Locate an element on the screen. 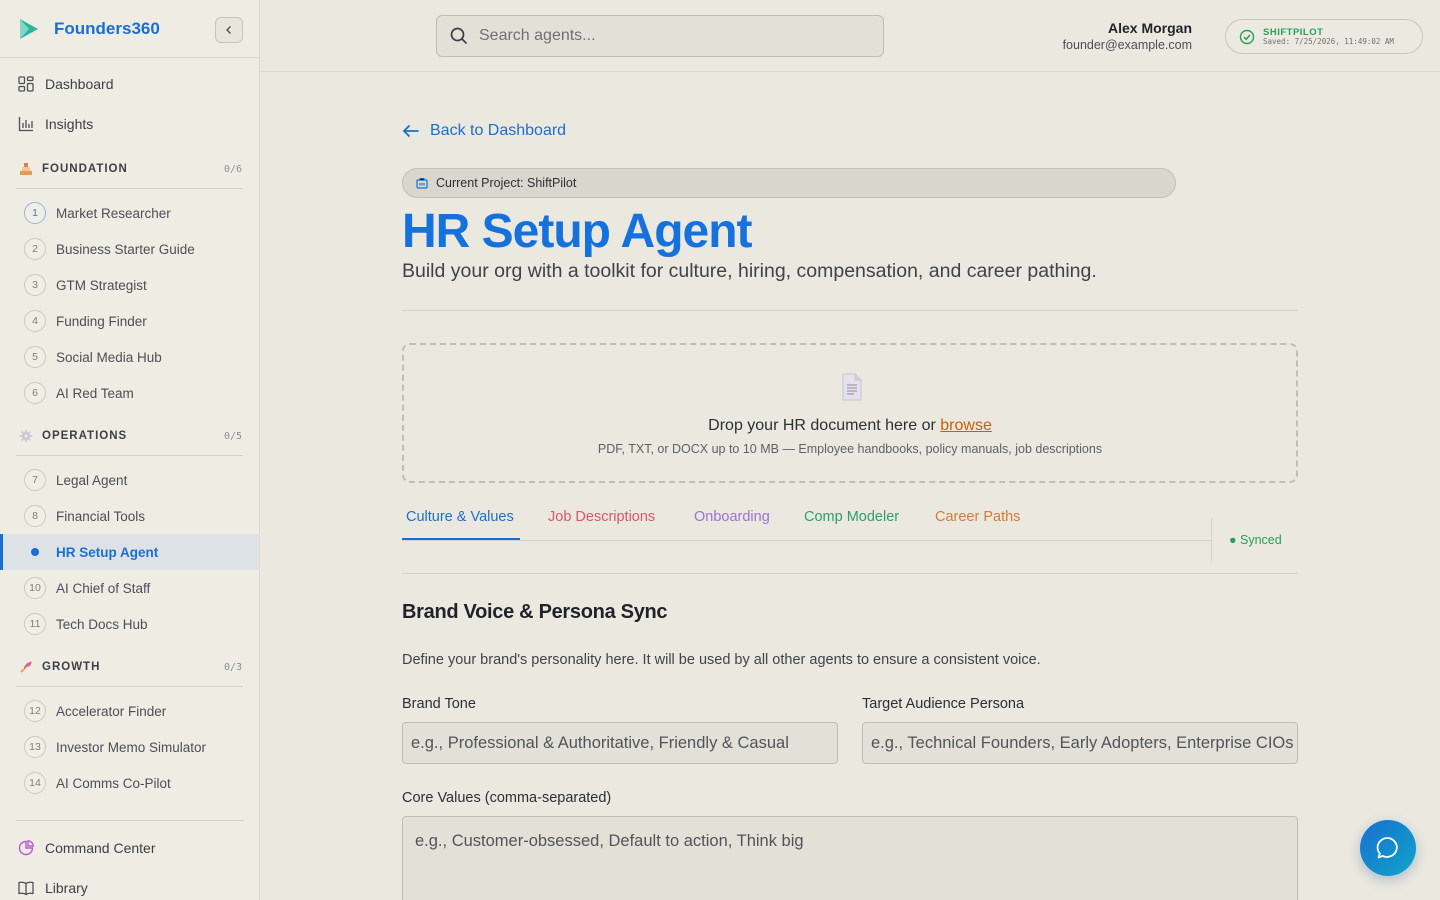 The height and width of the screenshot is (900, 1440). sidebar-item-market-researcher: 1 Market Researcher is located at coordinates (129, 213).